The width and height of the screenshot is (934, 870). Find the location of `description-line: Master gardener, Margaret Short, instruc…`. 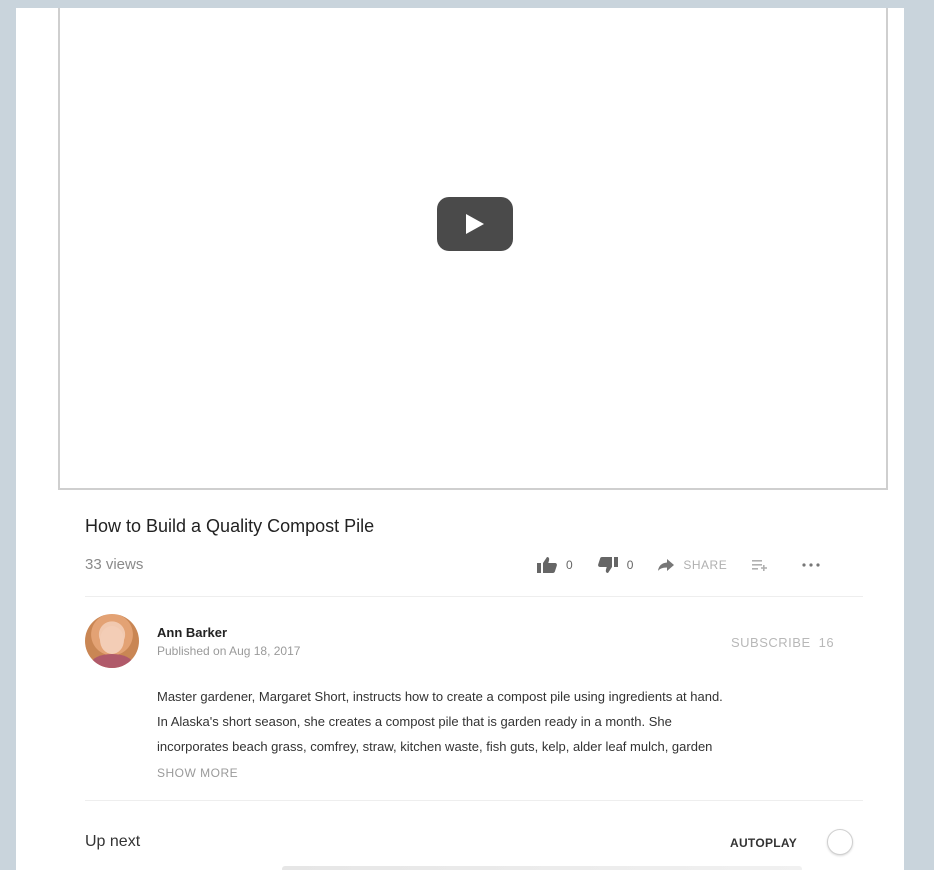

description-line: Master gardener, Margaret Short, instruc… is located at coordinates (440, 696).